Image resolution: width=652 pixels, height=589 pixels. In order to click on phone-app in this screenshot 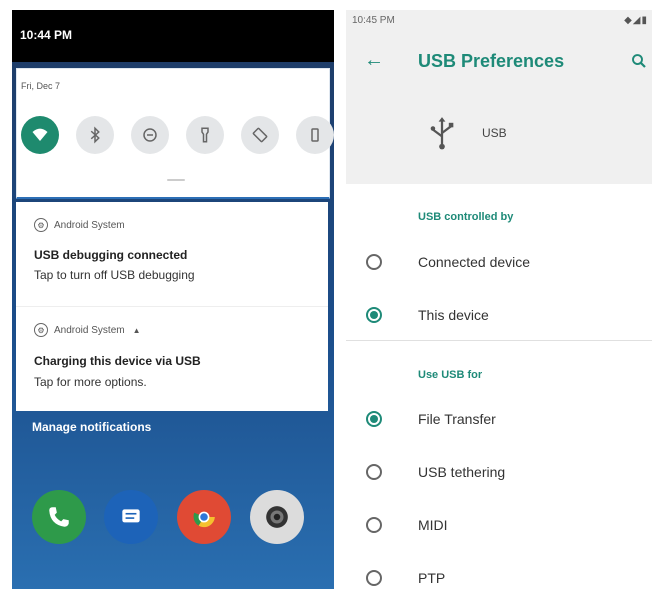, I will do `click(59, 517)`.